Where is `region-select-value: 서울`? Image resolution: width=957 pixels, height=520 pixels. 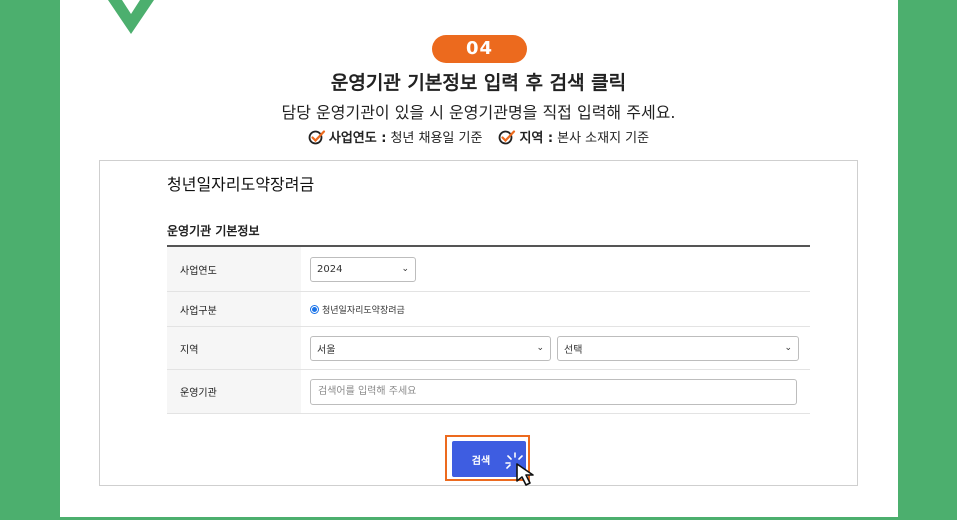
region-select-value: 서울 is located at coordinates (326, 350).